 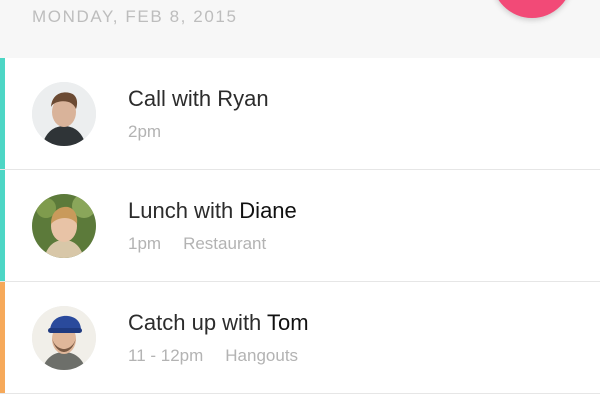 What do you see at coordinates (198, 98) in the screenshot?
I see `event-title: Call with Ryan` at bounding box center [198, 98].